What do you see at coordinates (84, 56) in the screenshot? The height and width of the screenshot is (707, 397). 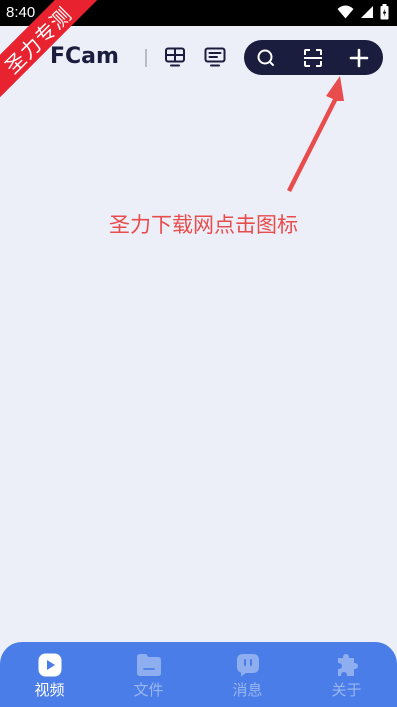 I see `app-brand: FCam` at bounding box center [84, 56].